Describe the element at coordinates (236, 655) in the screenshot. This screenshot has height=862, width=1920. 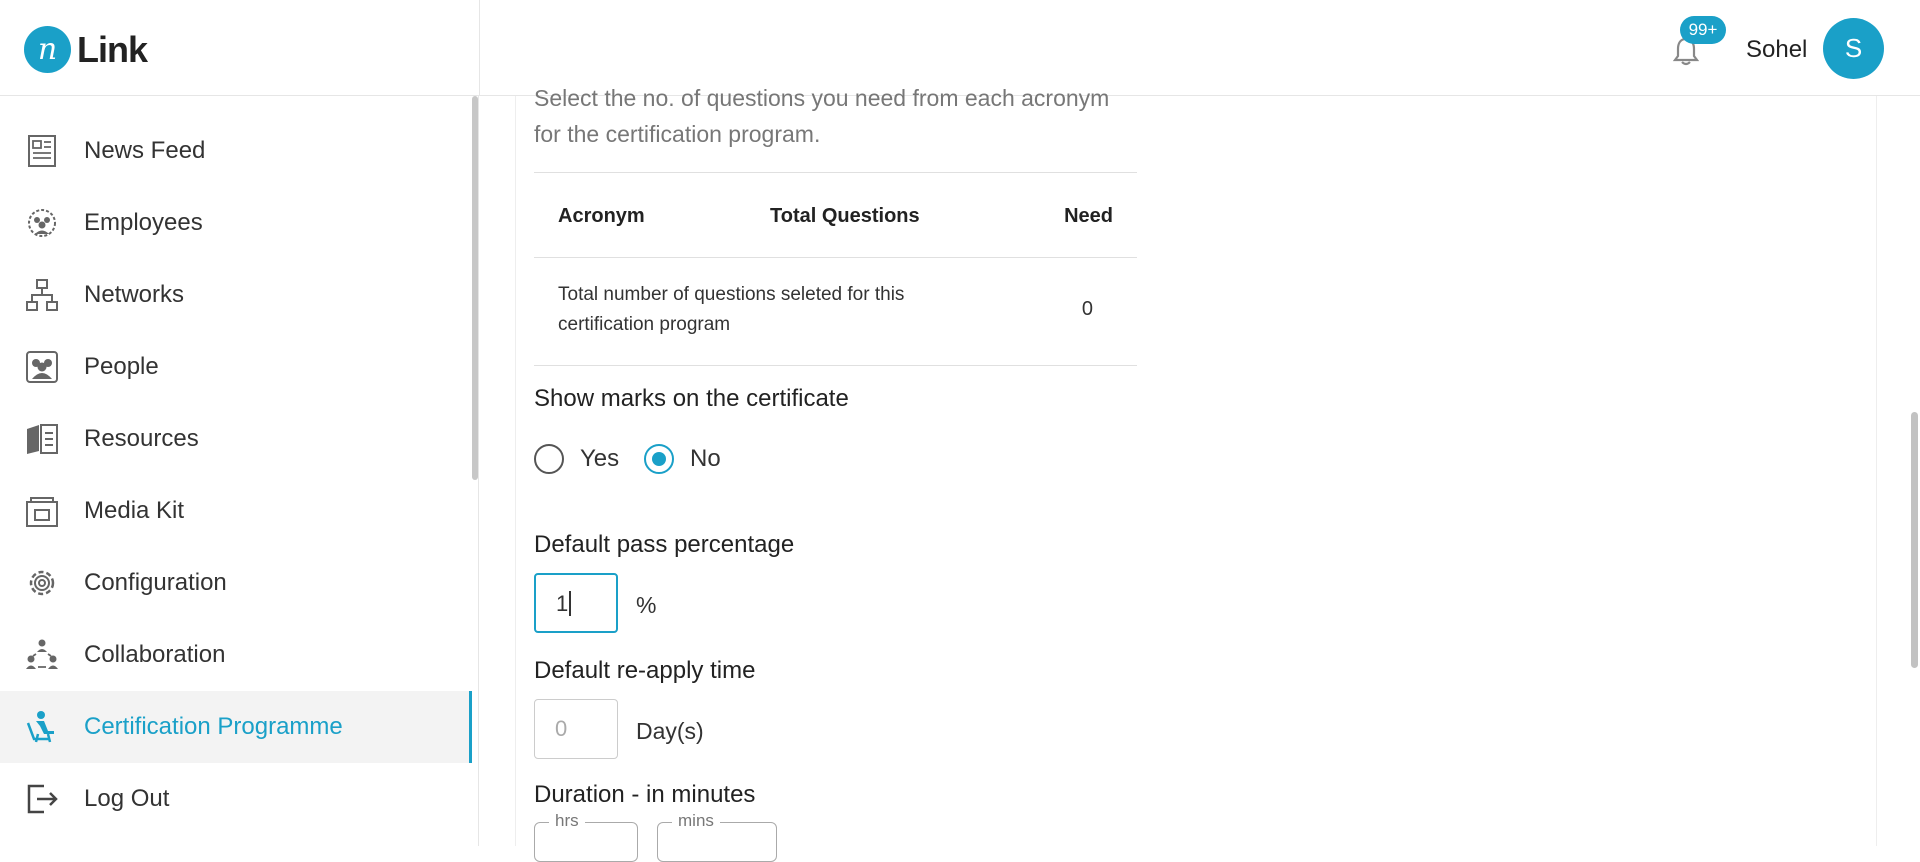
I see `sidebar-item-collaboration: Collaboration` at that location.